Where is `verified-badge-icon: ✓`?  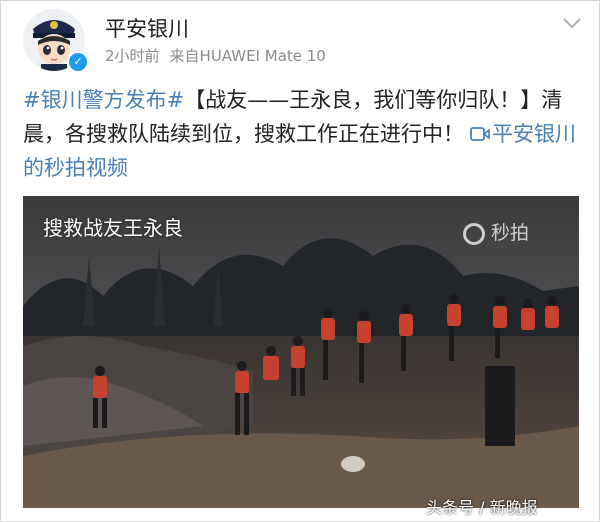
verified-badge-icon: ✓ is located at coordinates (78, 62).